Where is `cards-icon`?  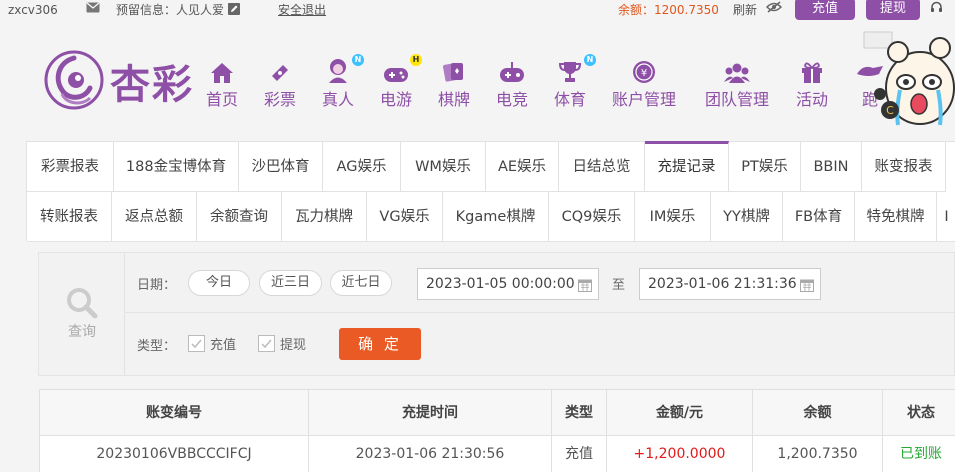
cards-icon is located at coordinates (454, 70).